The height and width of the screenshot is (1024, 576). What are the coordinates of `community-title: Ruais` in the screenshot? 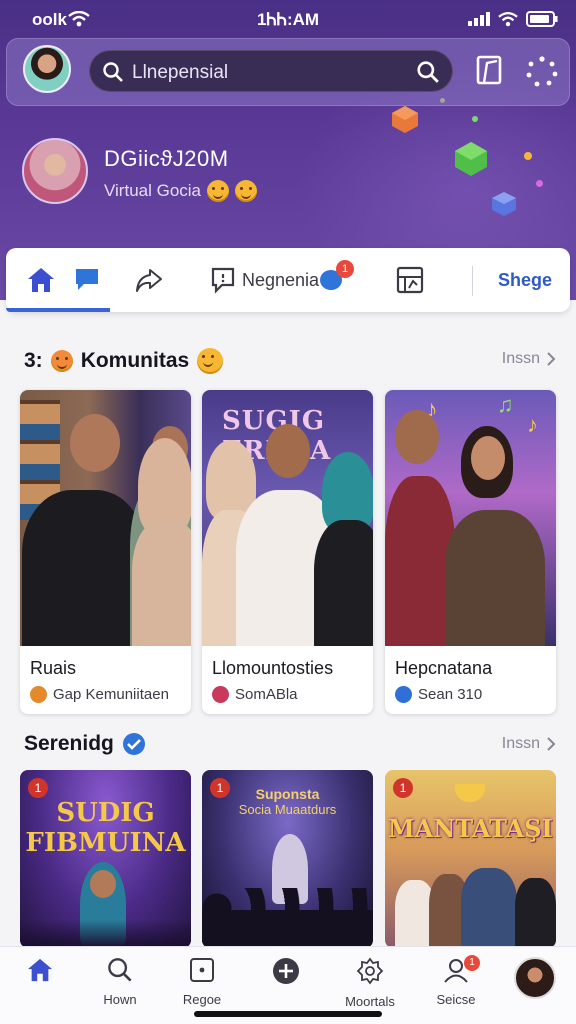 It's located at (53, 668).